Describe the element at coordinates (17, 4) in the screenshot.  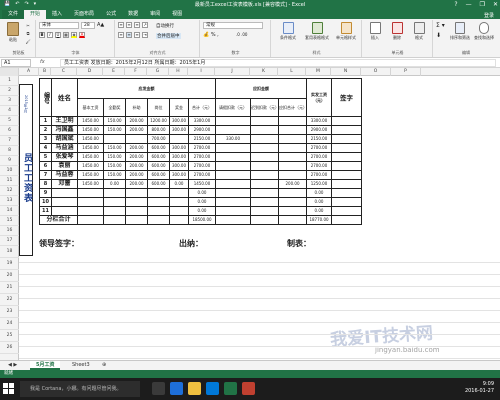
I see `undo-icon: ↶` at that location.